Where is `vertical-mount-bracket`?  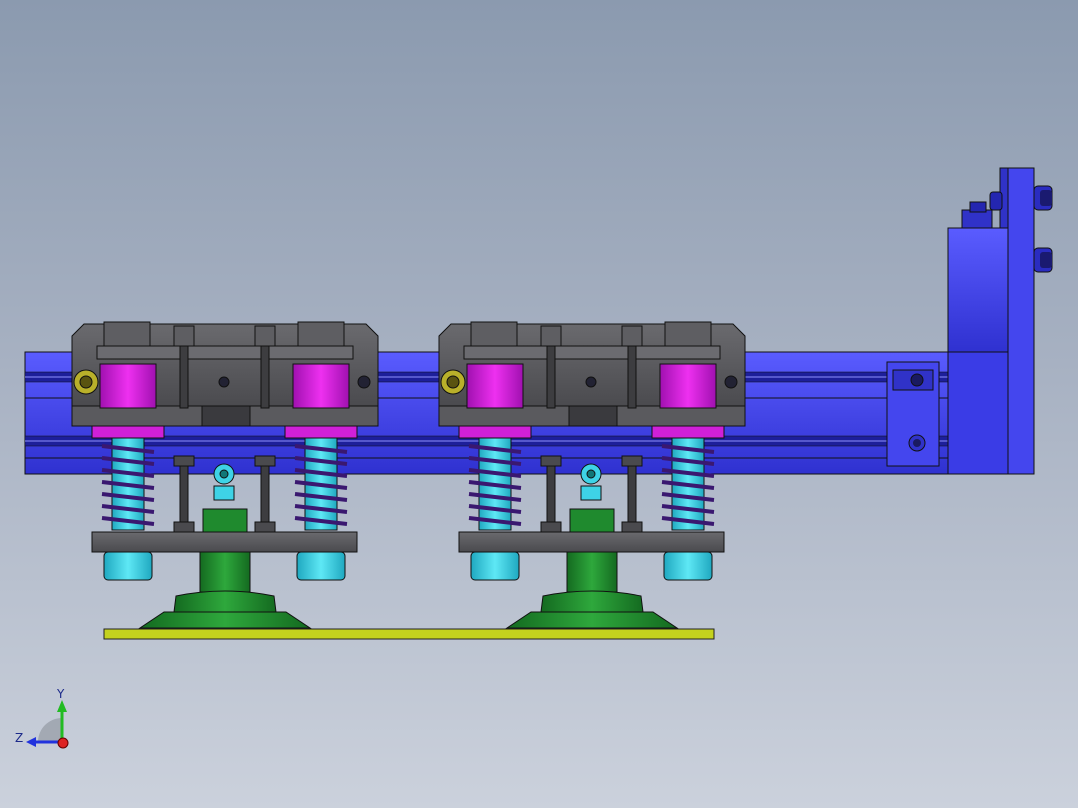
vertical-mount-bracket is located at coordinates (1000, 321).